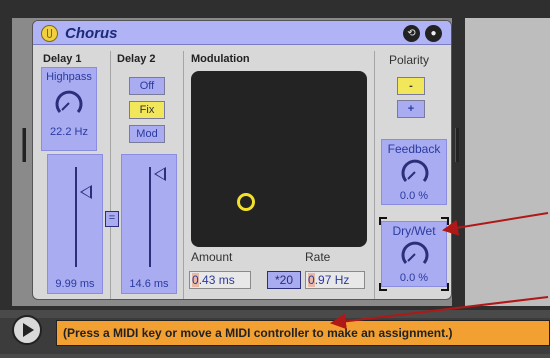 This screenshot has width=550, height=358. Describe the element at coordinates (411, 33) in the screenshot. I see `hot-swap-icon: ⟲` at that location.